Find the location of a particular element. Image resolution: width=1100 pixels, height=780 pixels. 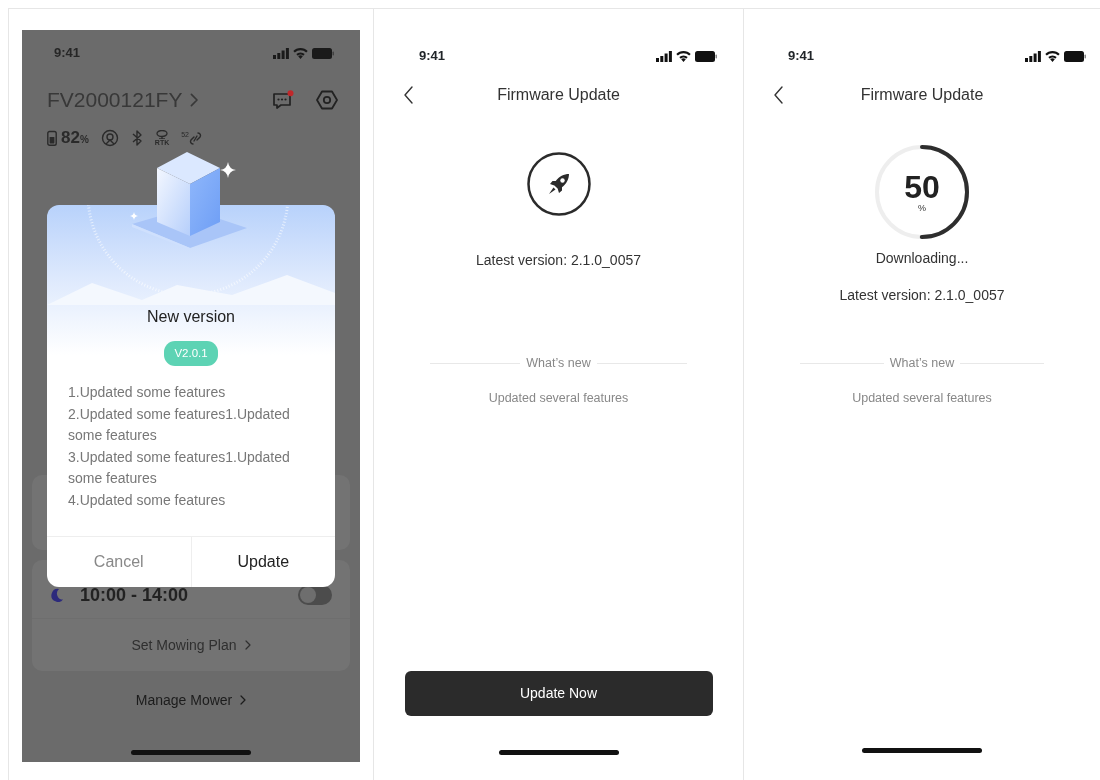

dialog-title: New version is located at coordinates (191, 317).